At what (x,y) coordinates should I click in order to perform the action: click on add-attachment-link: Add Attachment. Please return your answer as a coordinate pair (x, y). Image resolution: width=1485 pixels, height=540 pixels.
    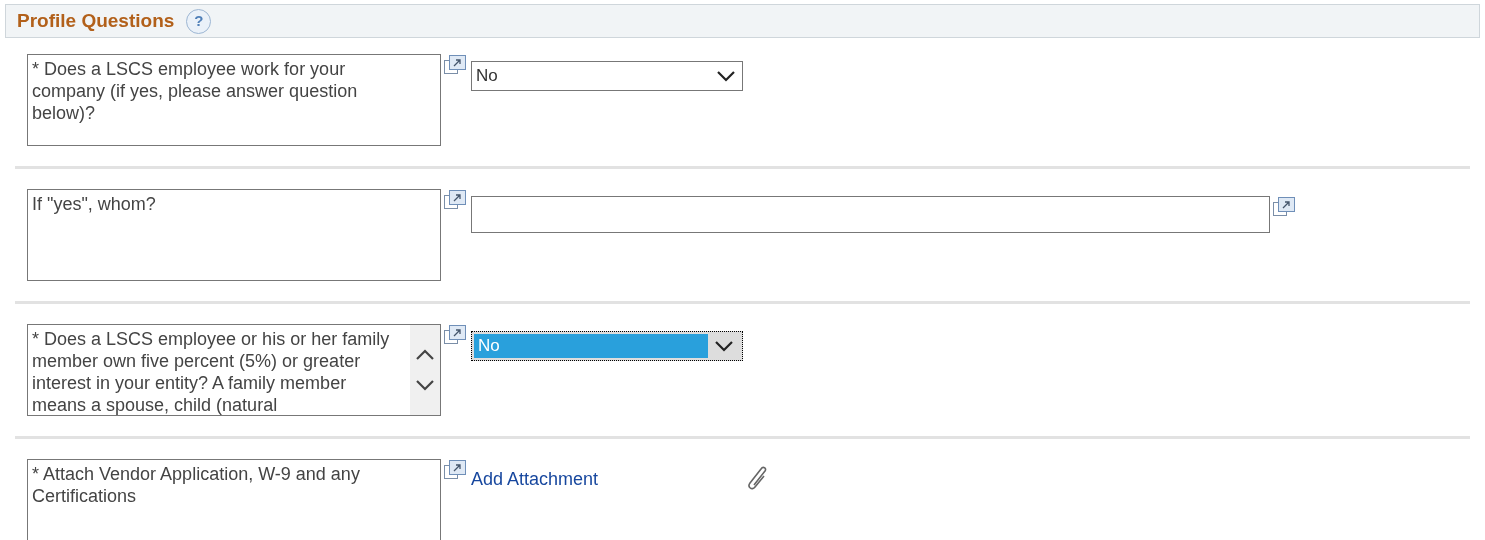
    Looking at the image, I should click on (535, 479).